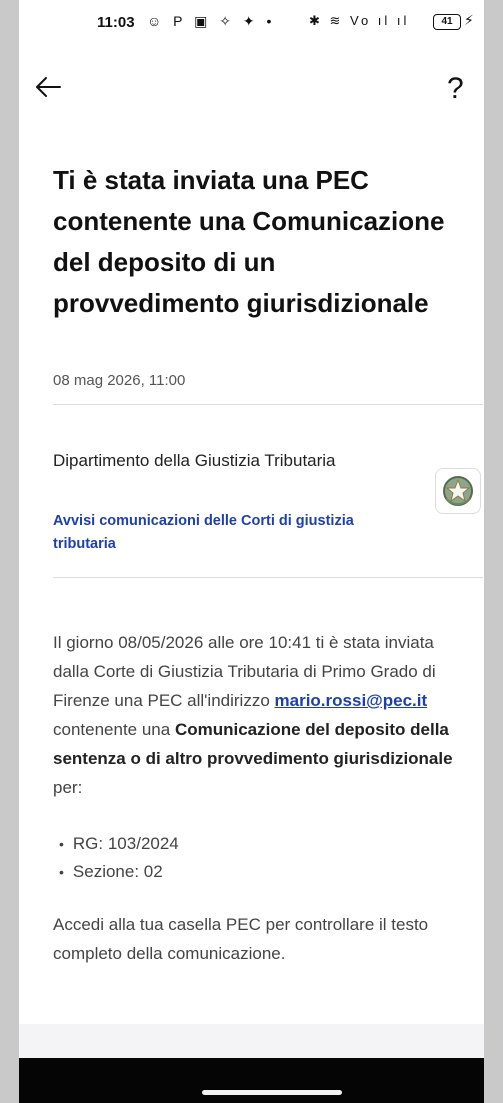  I want to click on italian-republic-emblem-icon, so click(458, 491).